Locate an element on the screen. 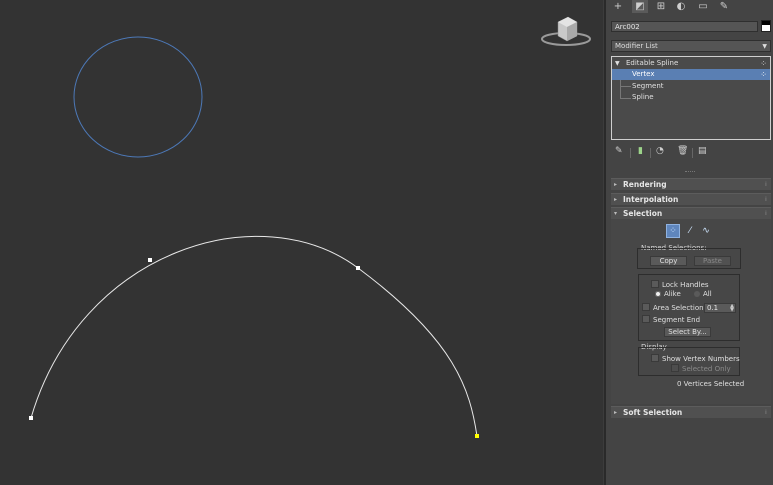  rollout-title: Rendering is located at coordinates (645, 184).